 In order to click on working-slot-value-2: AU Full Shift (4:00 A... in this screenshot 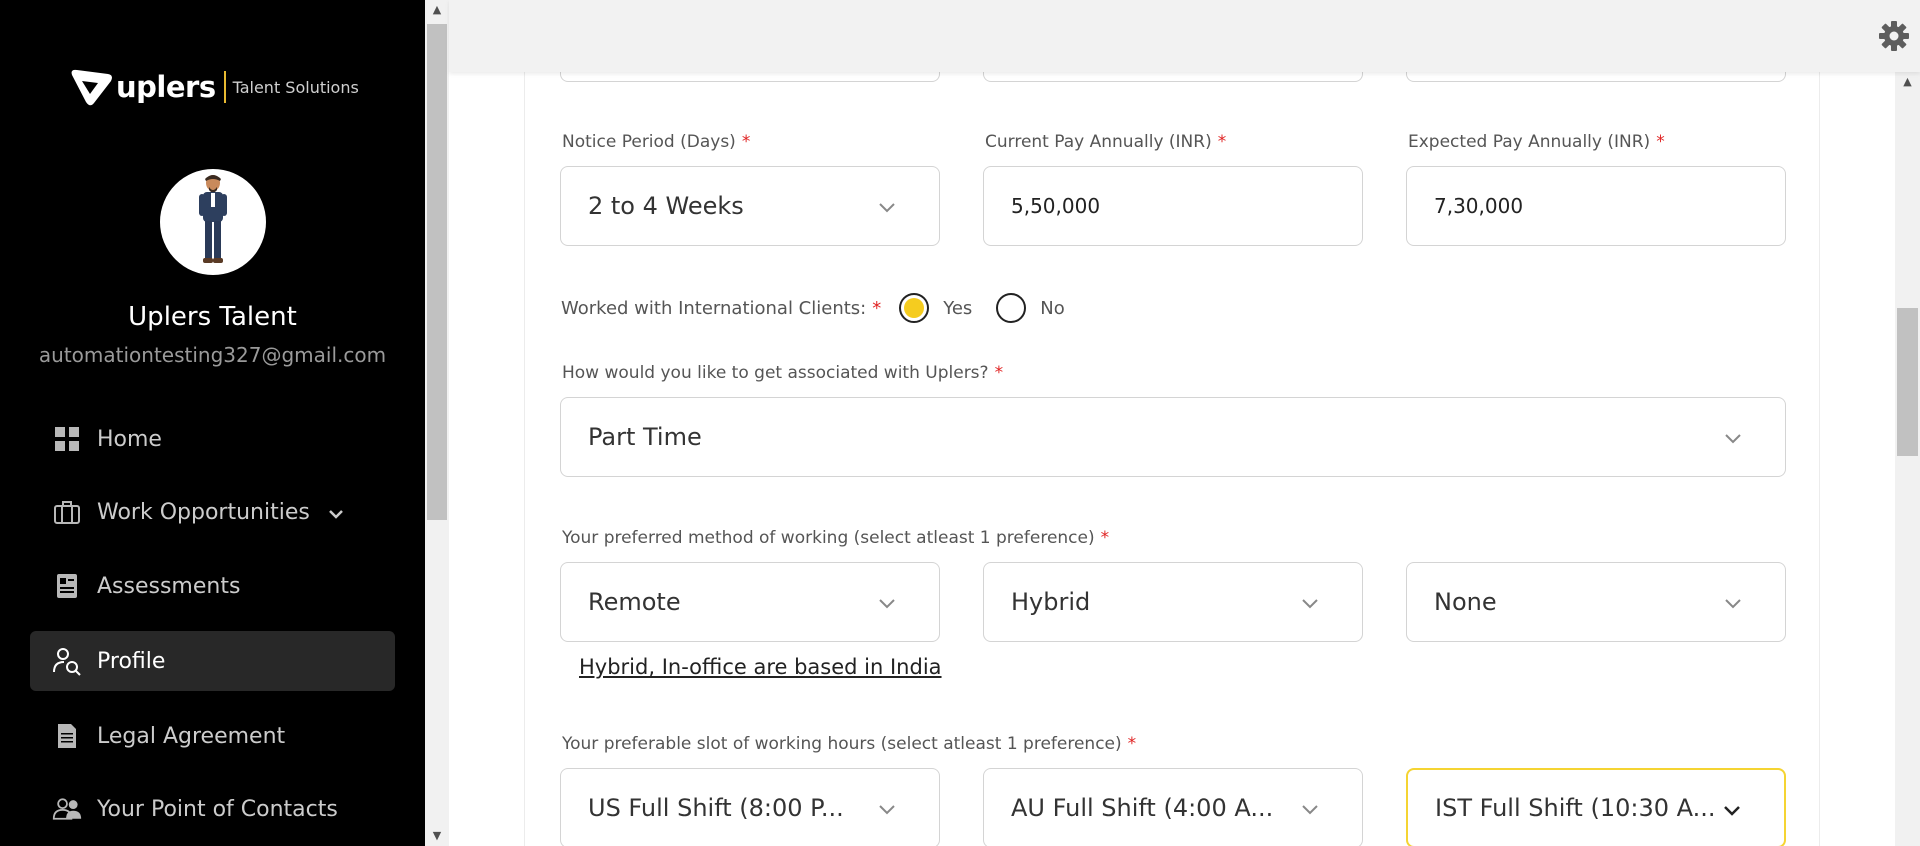, I will do `click(1142, 808)`.